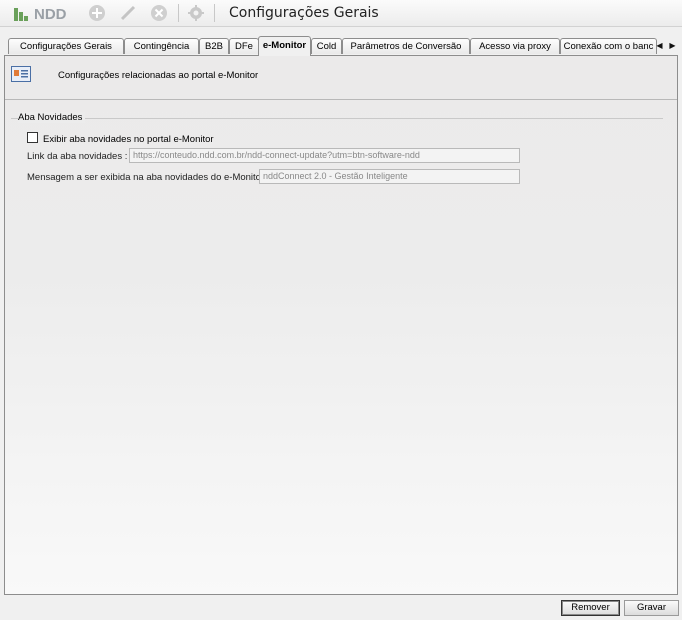 The width and height of the screenshot is (682, 620). Describe the element at coordinates (244, 46) in the screenshot. I see `tab-dfe: DFe` at that location.